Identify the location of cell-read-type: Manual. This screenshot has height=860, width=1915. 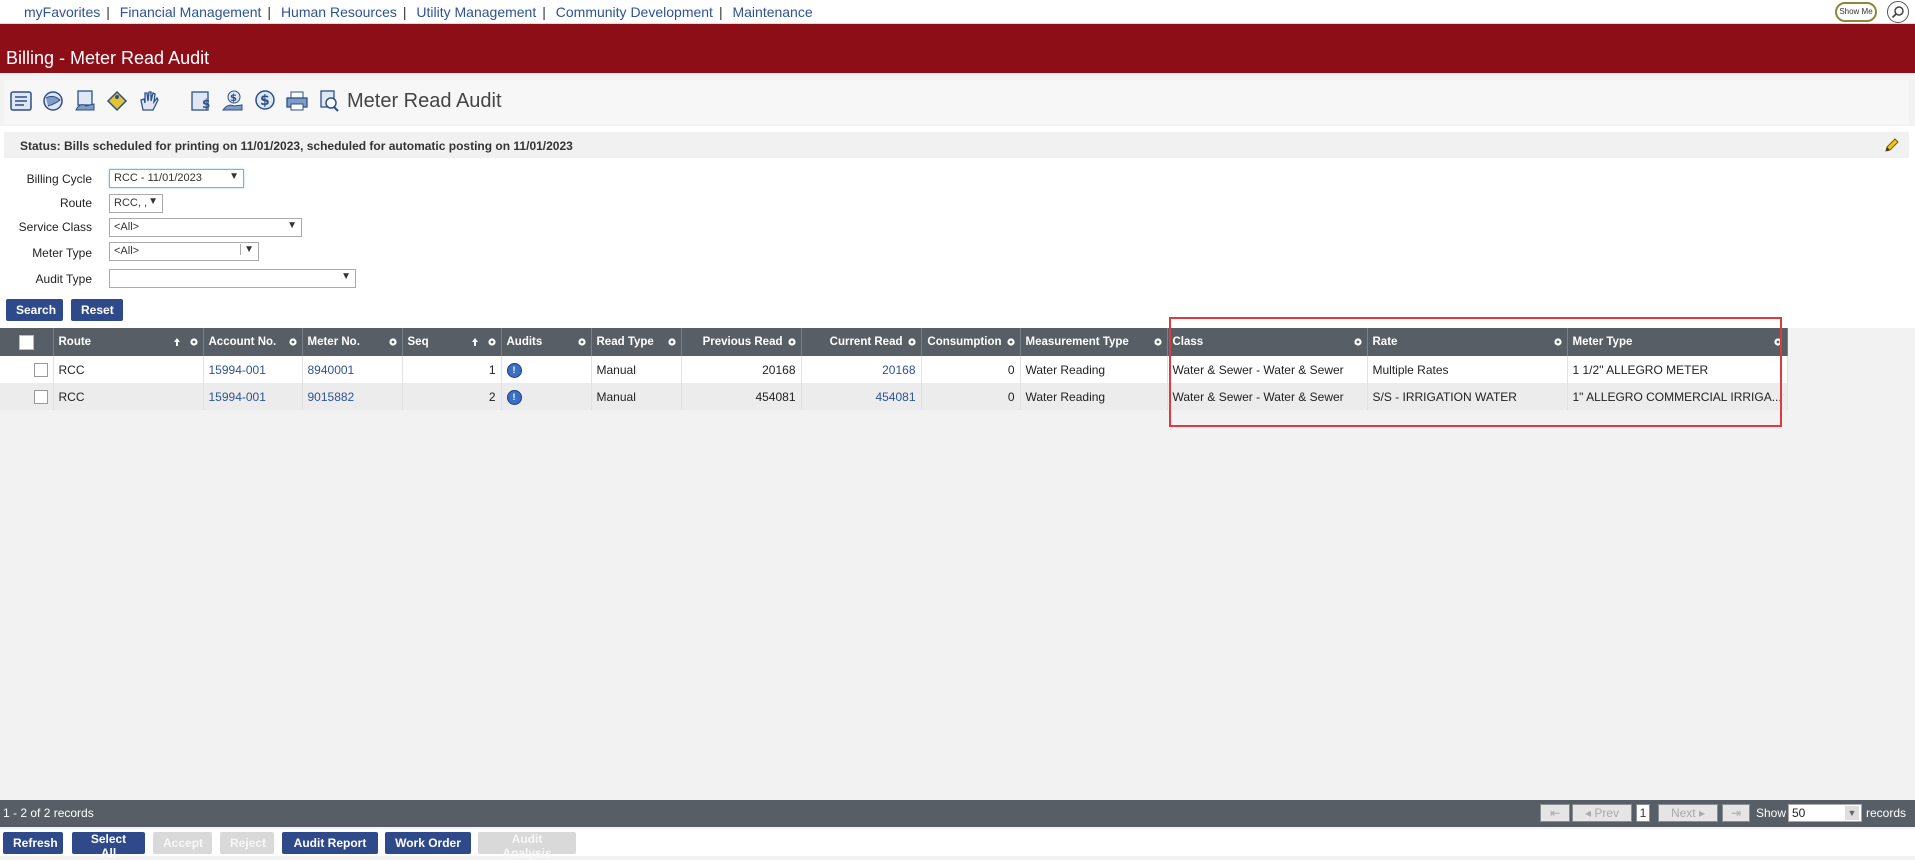
(636, 369).